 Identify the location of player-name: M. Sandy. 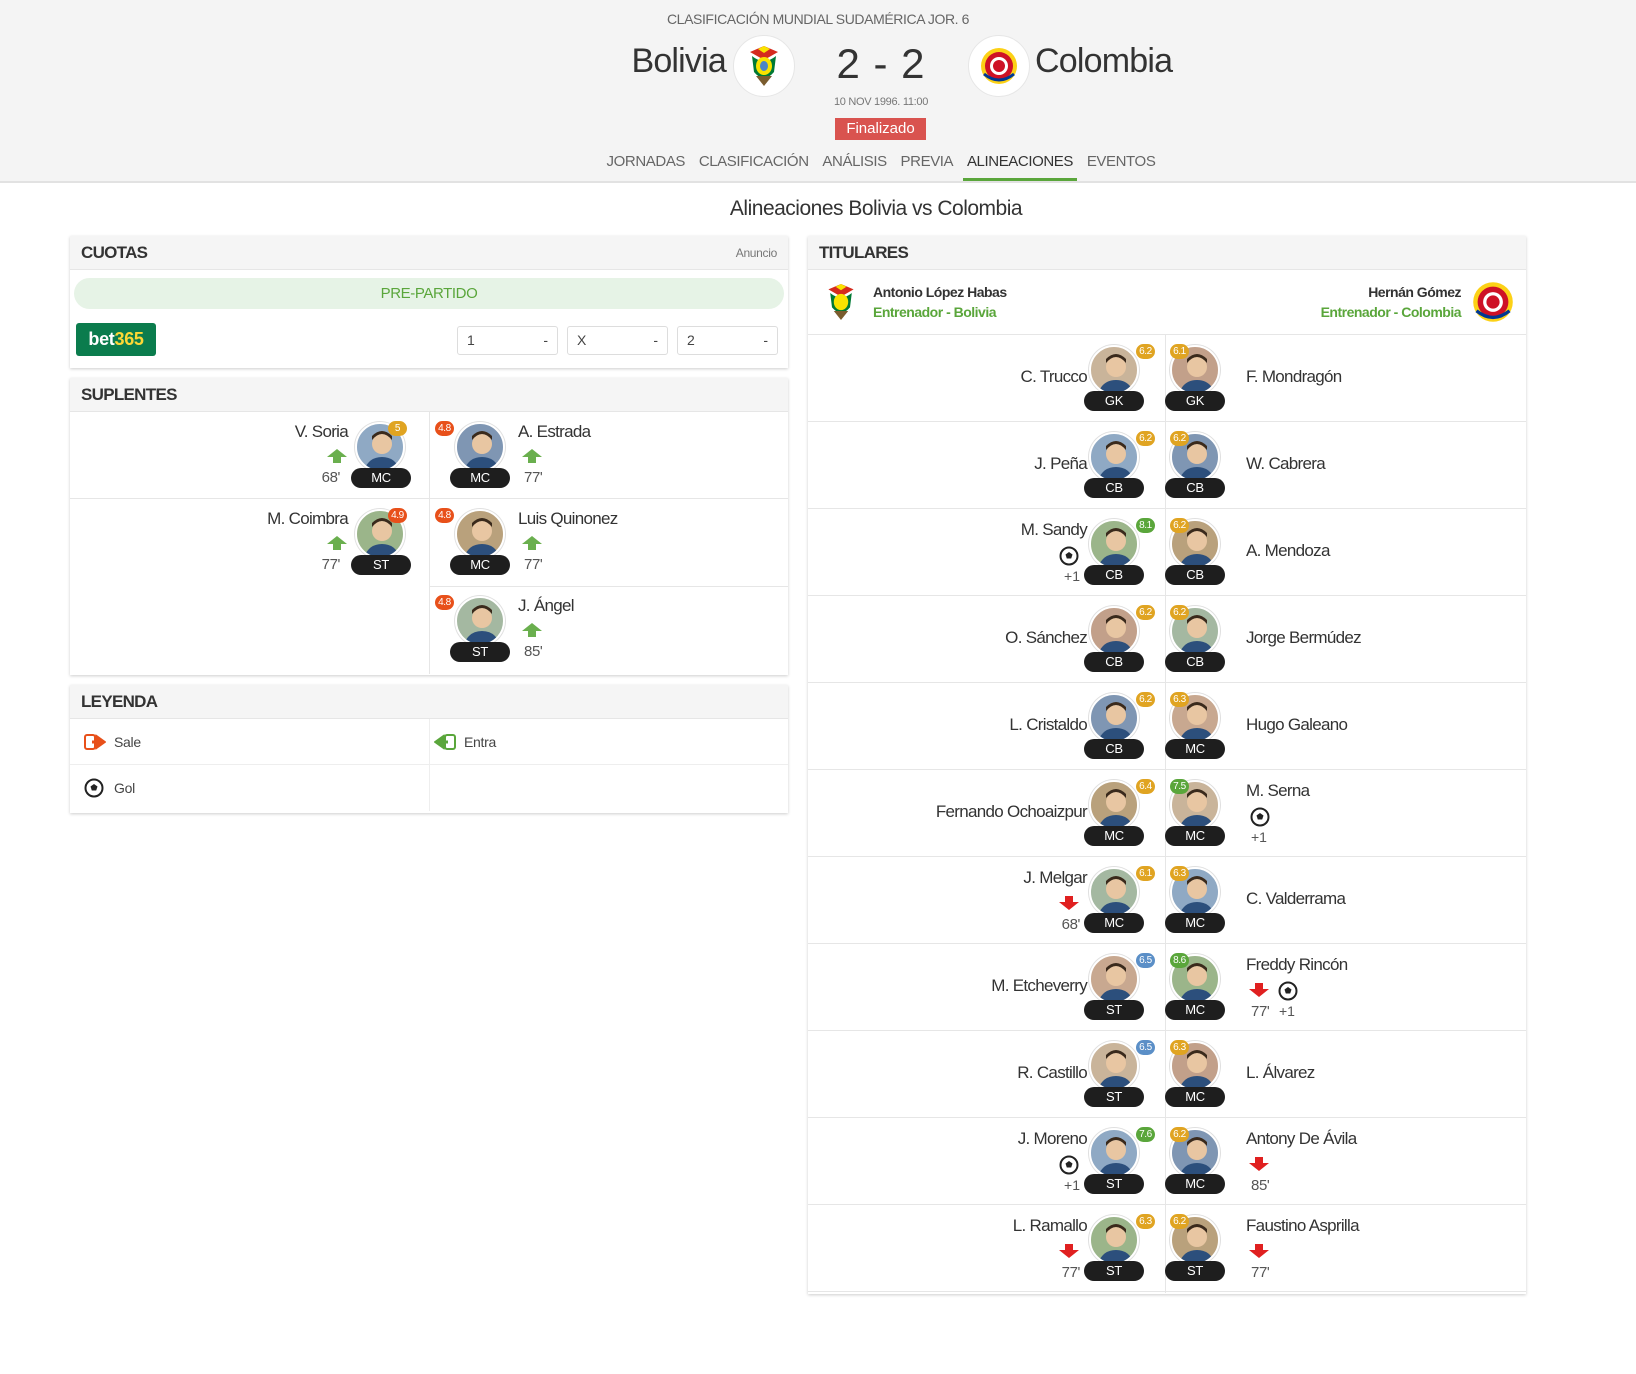
(1054, 530).